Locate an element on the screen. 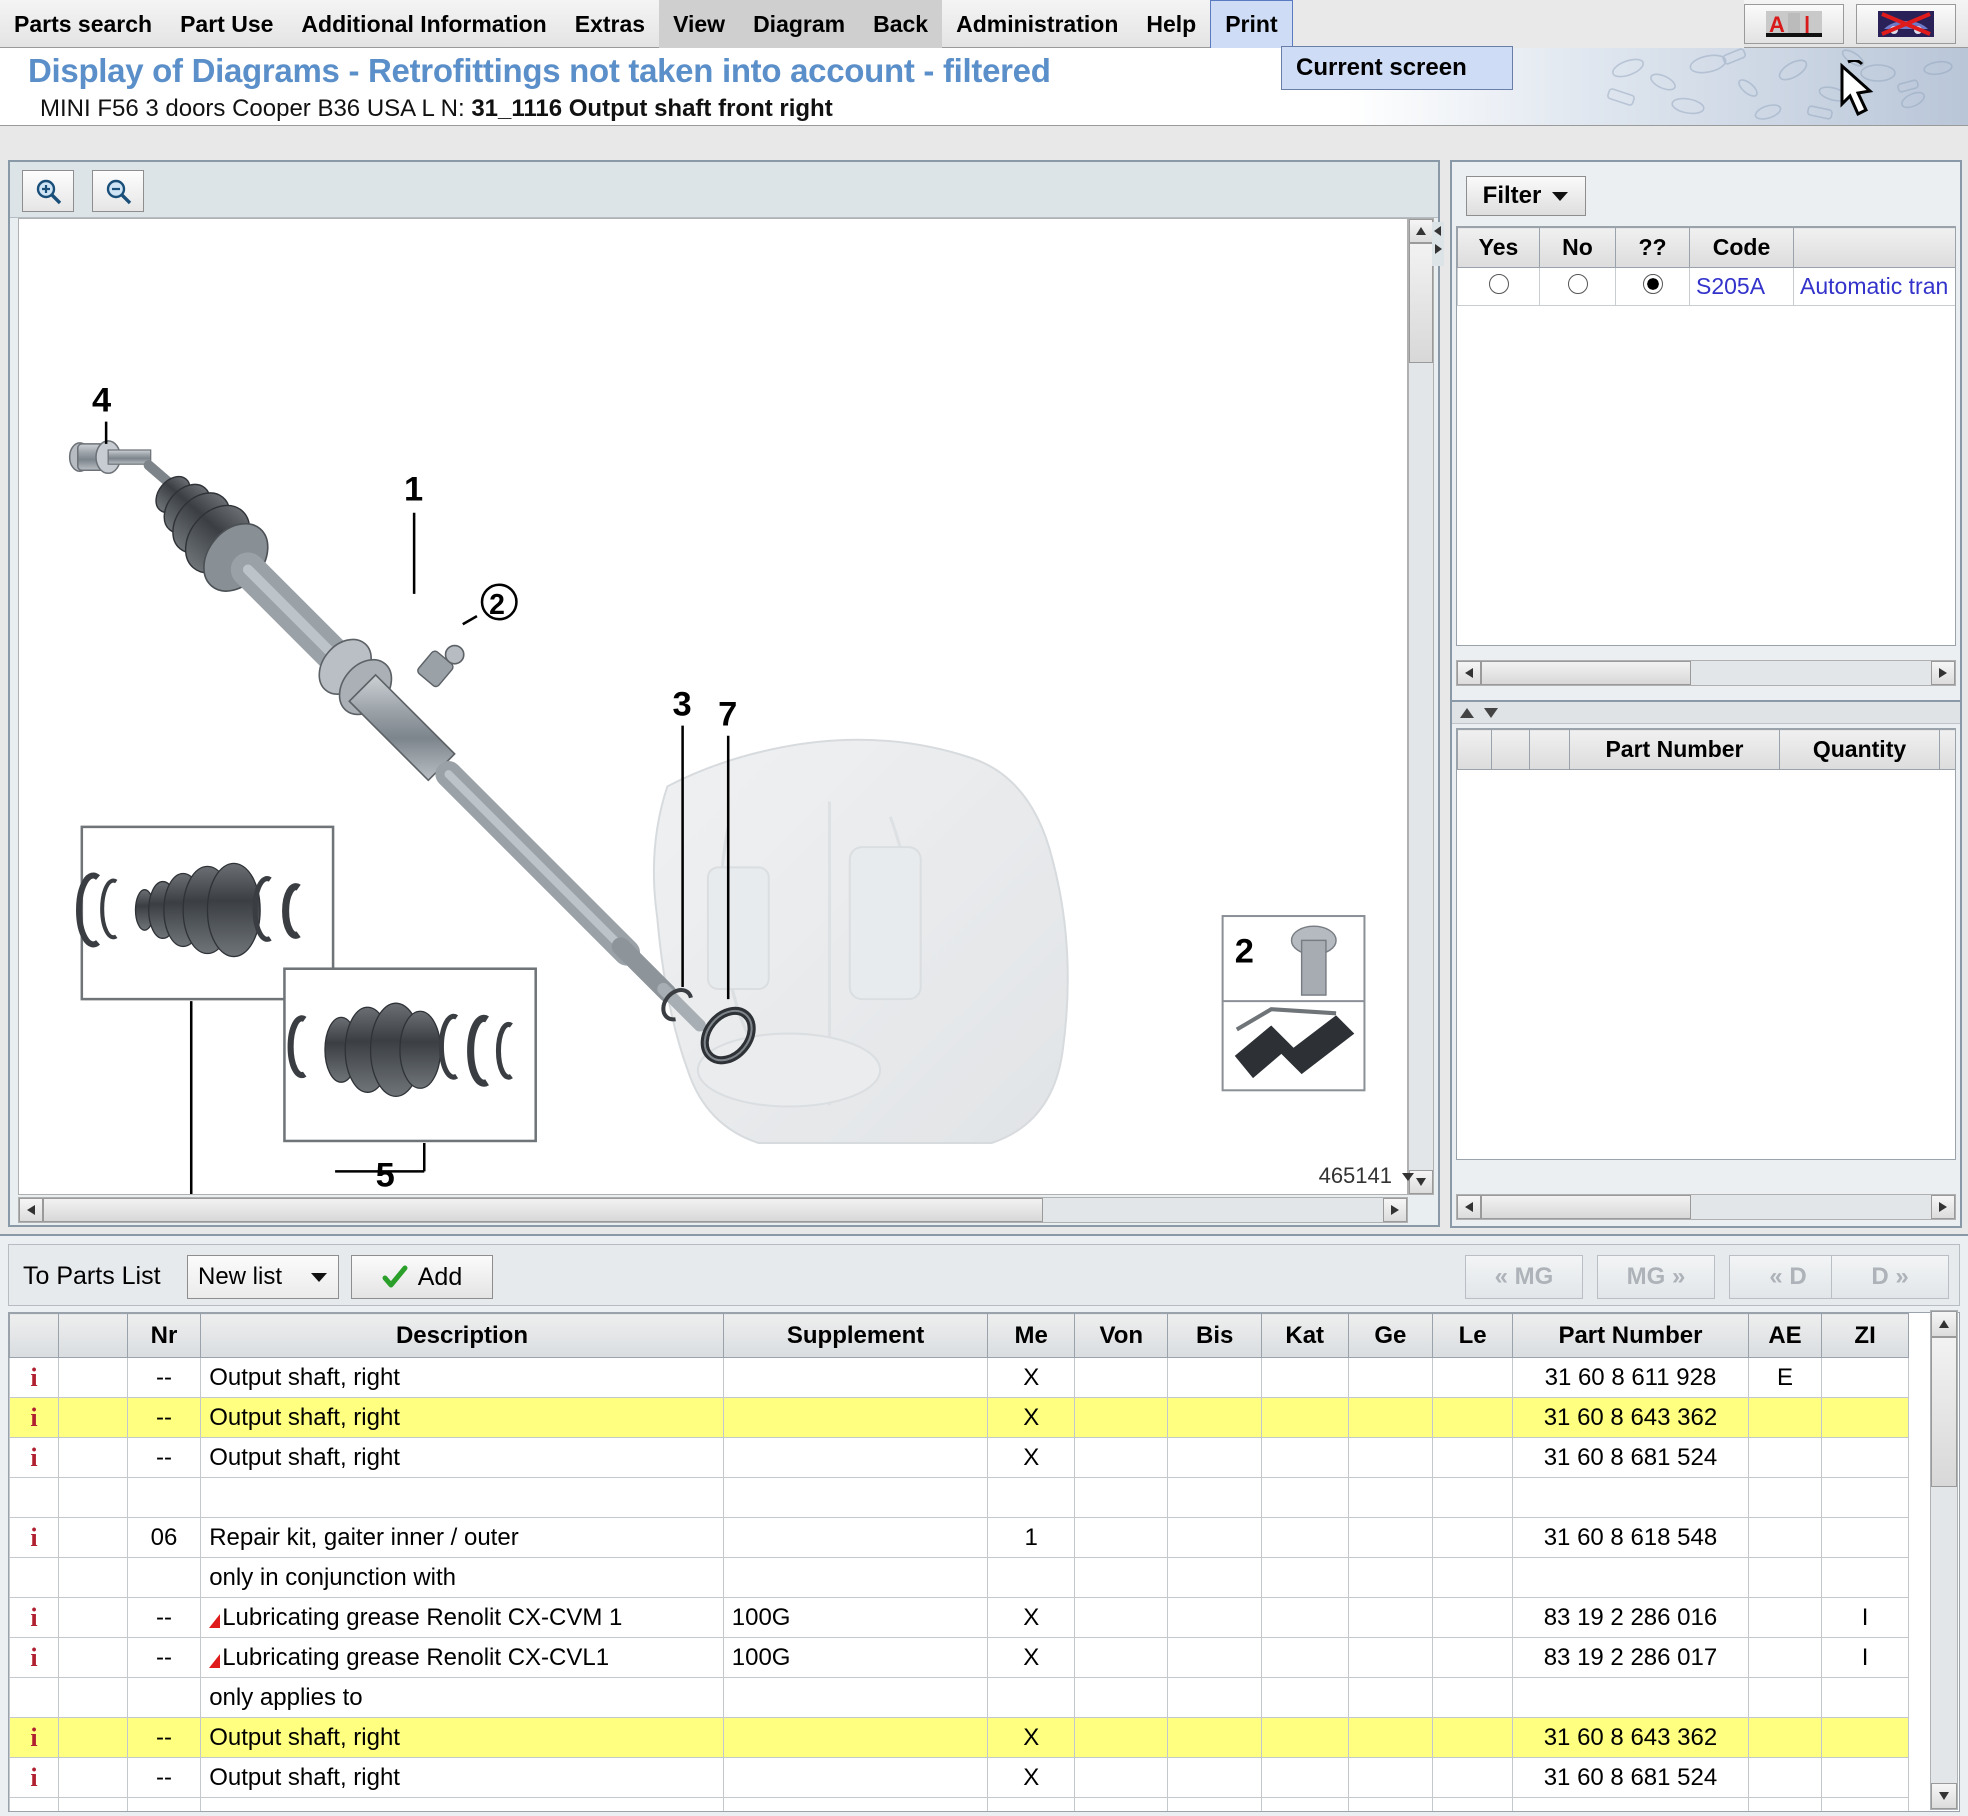  filter-col-description is located at coordinates (1874, 247).